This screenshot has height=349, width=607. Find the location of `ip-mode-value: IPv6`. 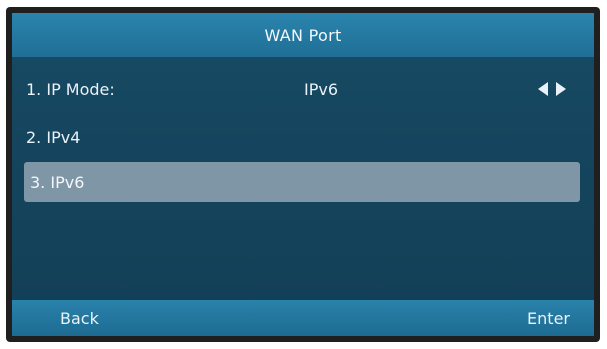

ip-mode-value: IPv6 is located at coordinates (321, 89).